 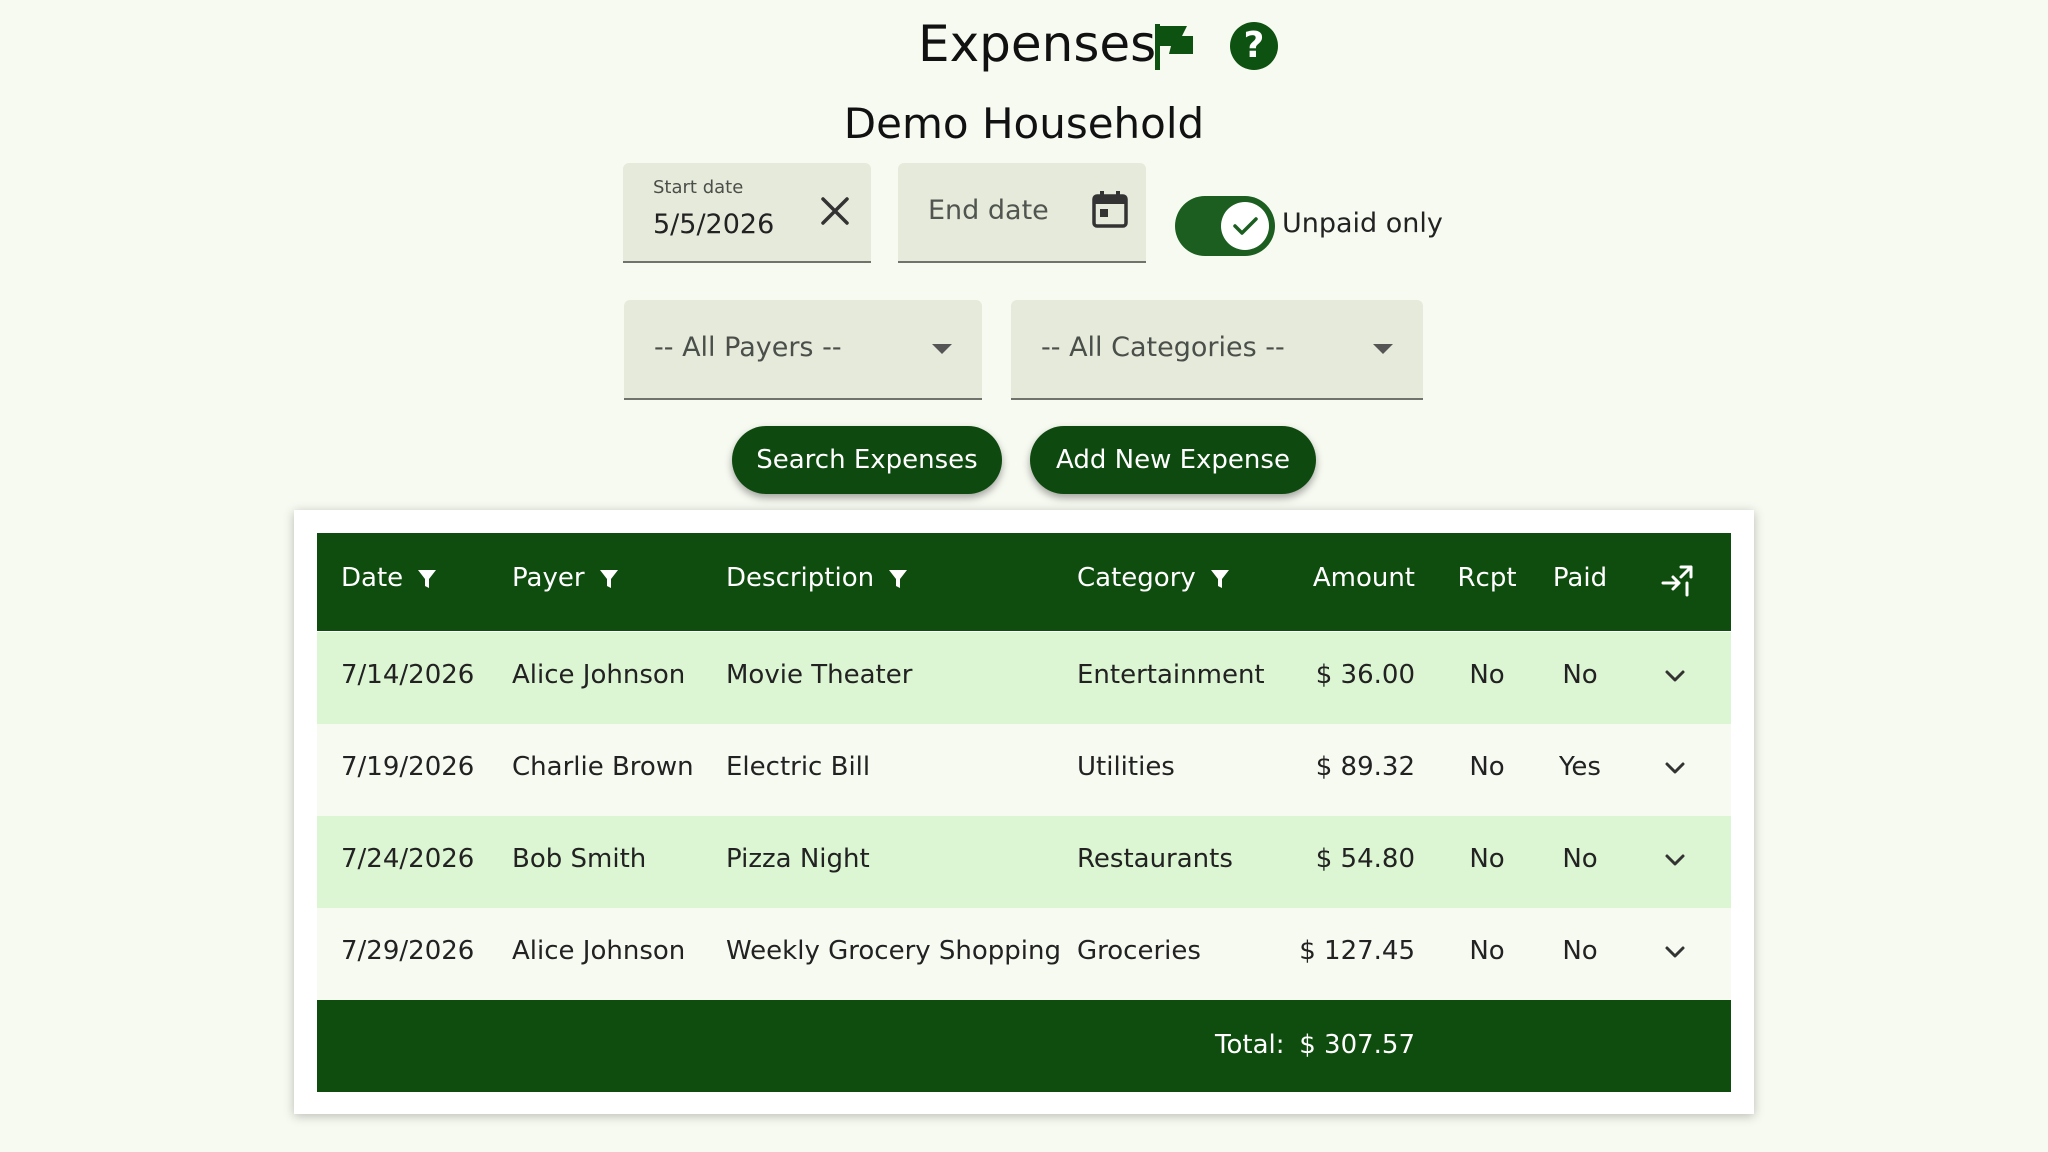 What do you see at coordinates (798, 767) in the screenshot?
I see `cell-description: Electric Bill` at bounding box center [798, 767].